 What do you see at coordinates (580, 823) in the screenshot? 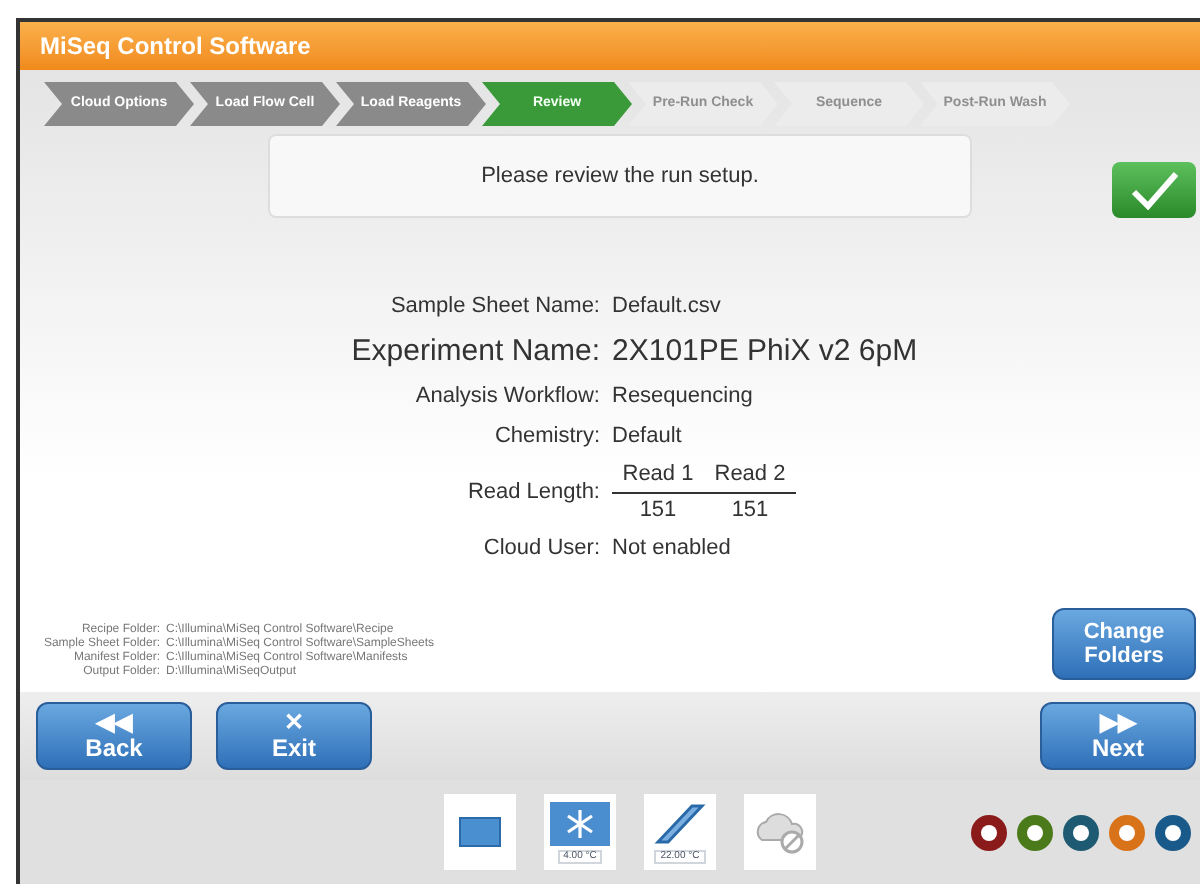
I see `snowflake-icon` at bounding box center [580, 823].